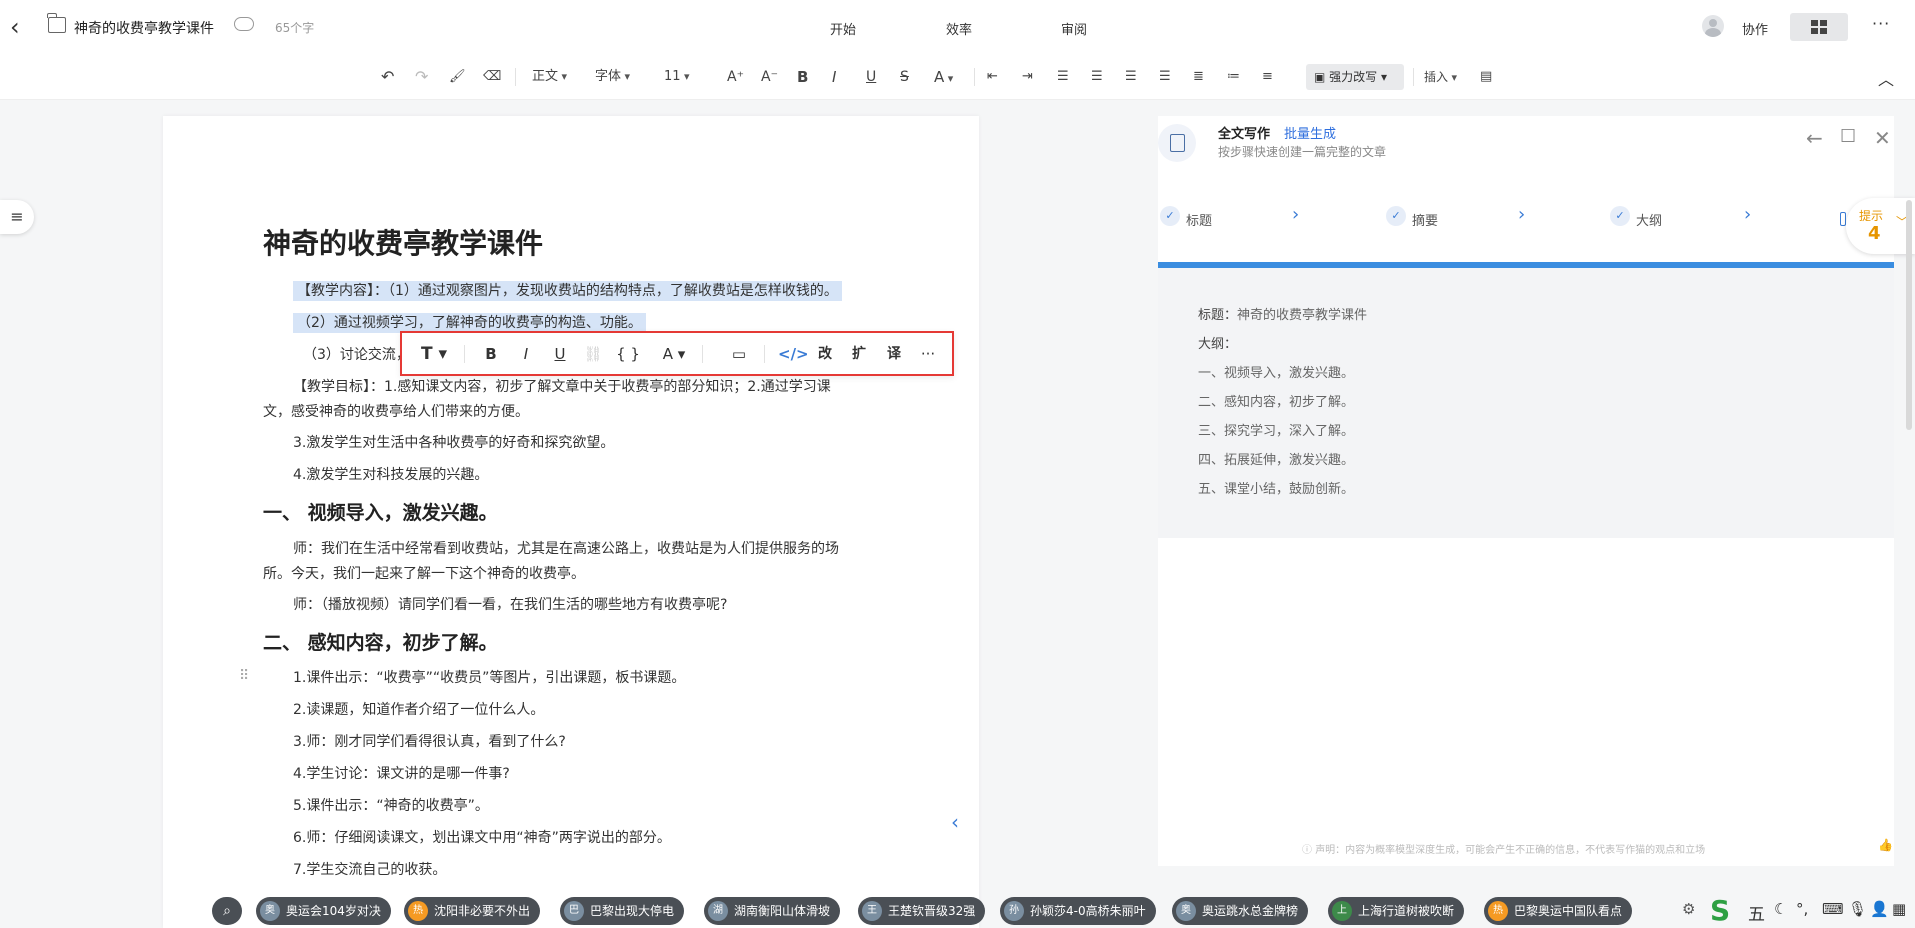 The height and width of the screenshot is (928, 1915). I want to click on doc-paragraph: 文，感受神奇的收费亭给人们带来的方便。, so click(396, 411).